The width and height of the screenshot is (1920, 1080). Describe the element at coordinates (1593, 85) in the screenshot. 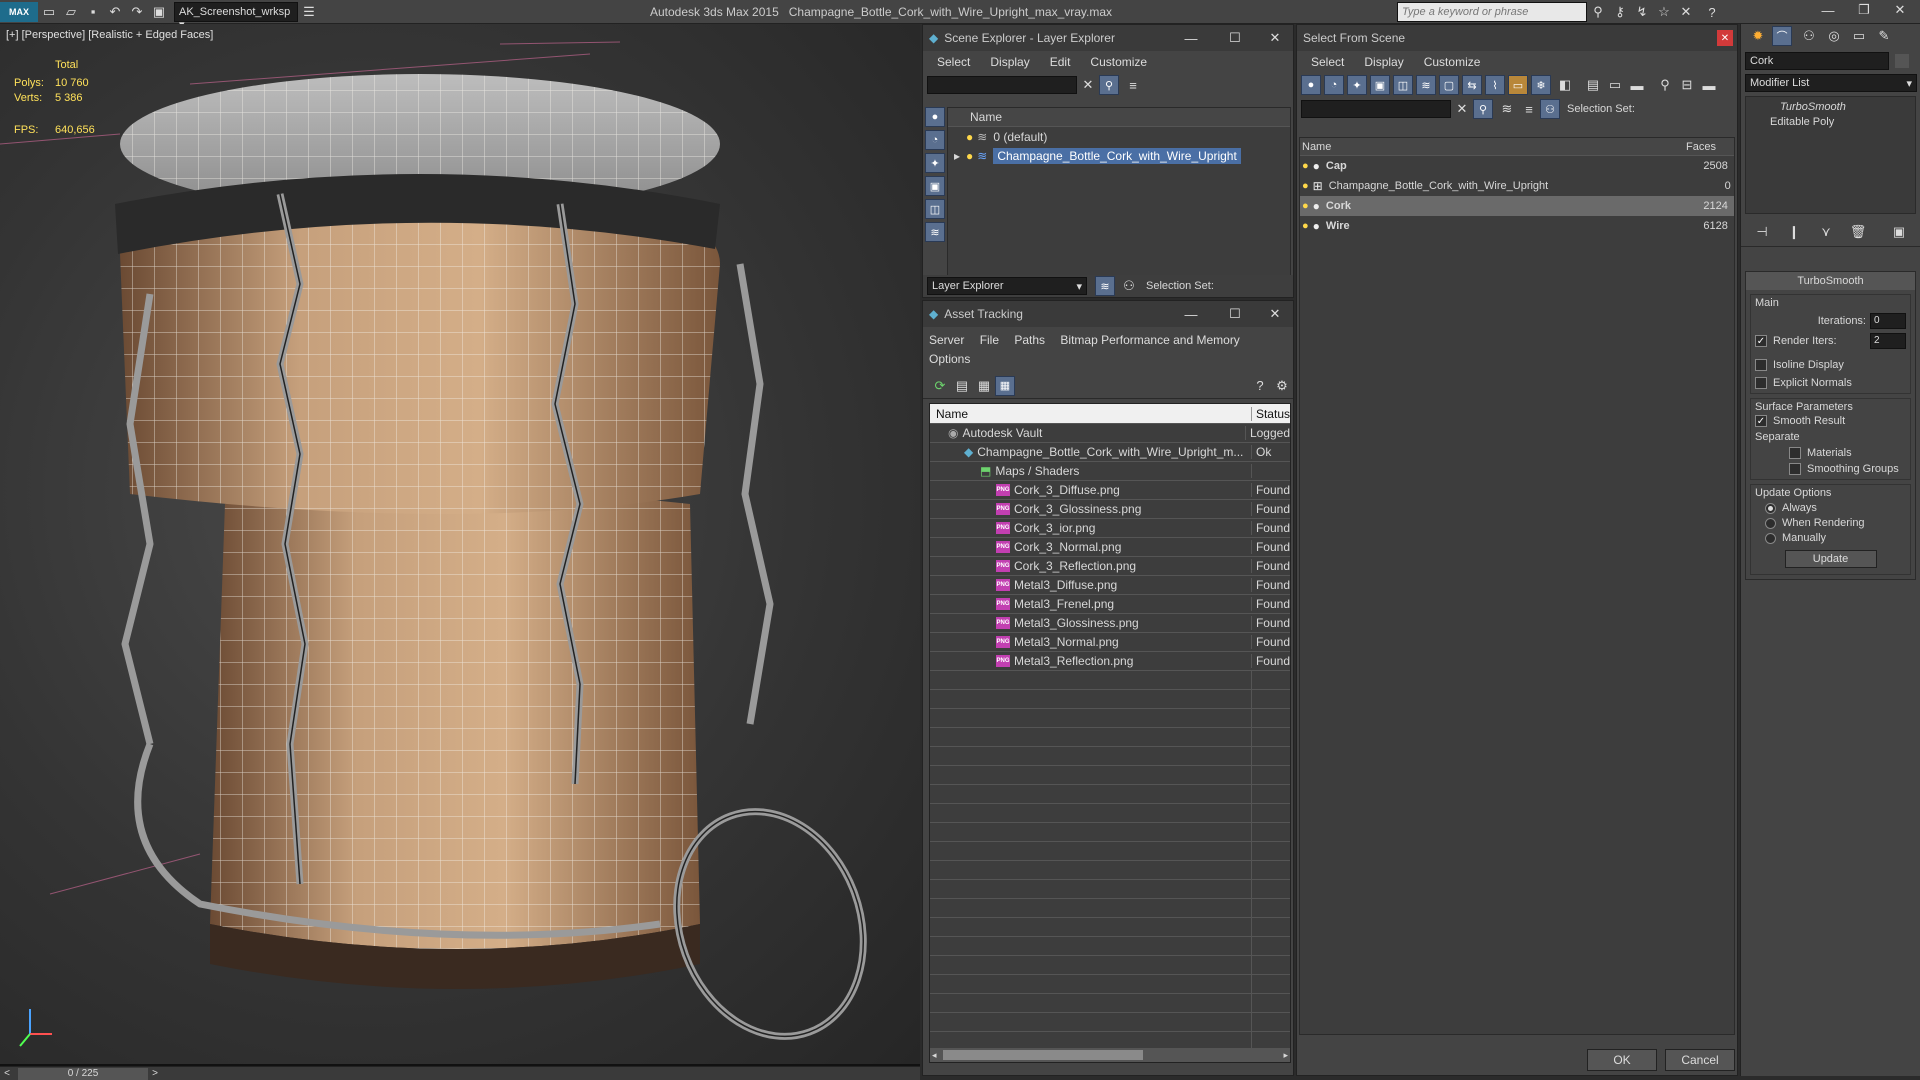

I see `display-all-icon: ▤` at that location.